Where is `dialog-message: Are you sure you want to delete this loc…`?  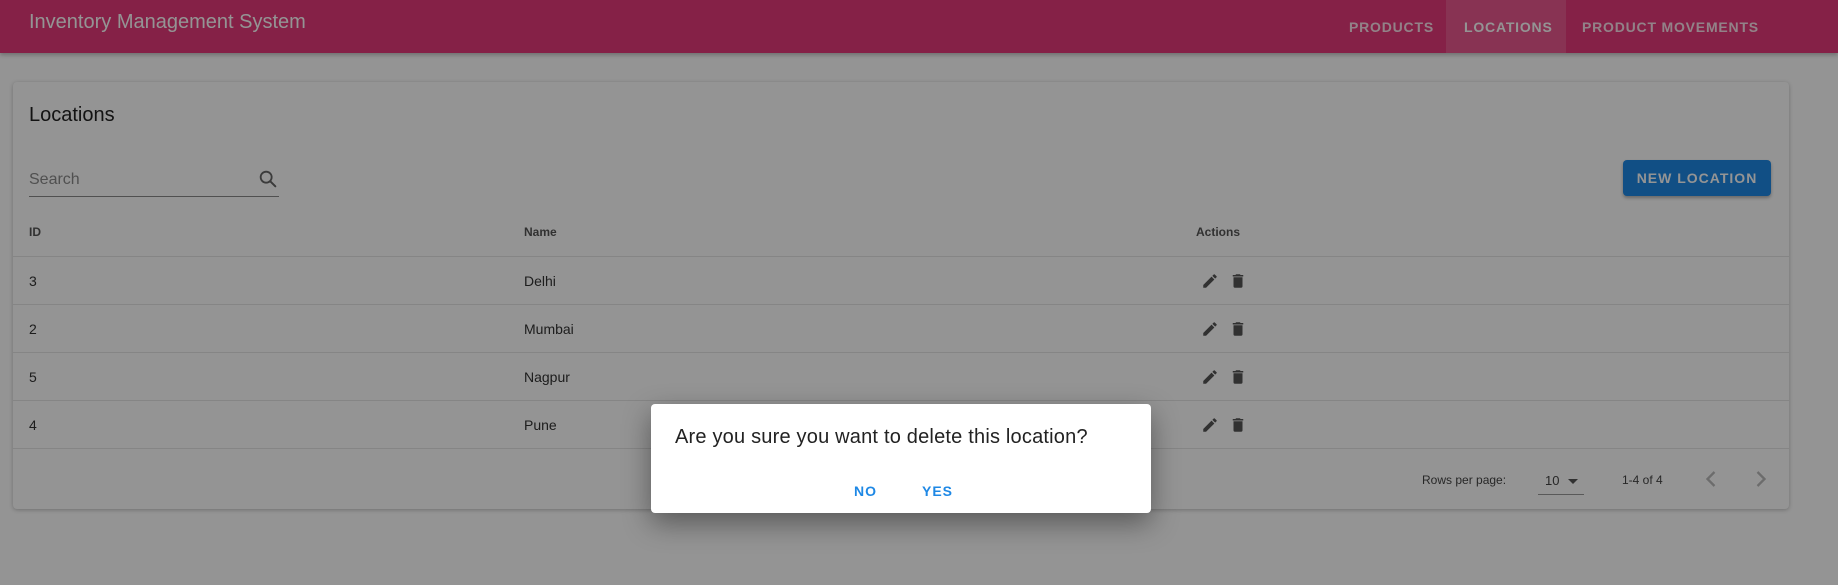
dialog-message: Are you sure you want to delete this loc… is located at coordinates (881, 437).